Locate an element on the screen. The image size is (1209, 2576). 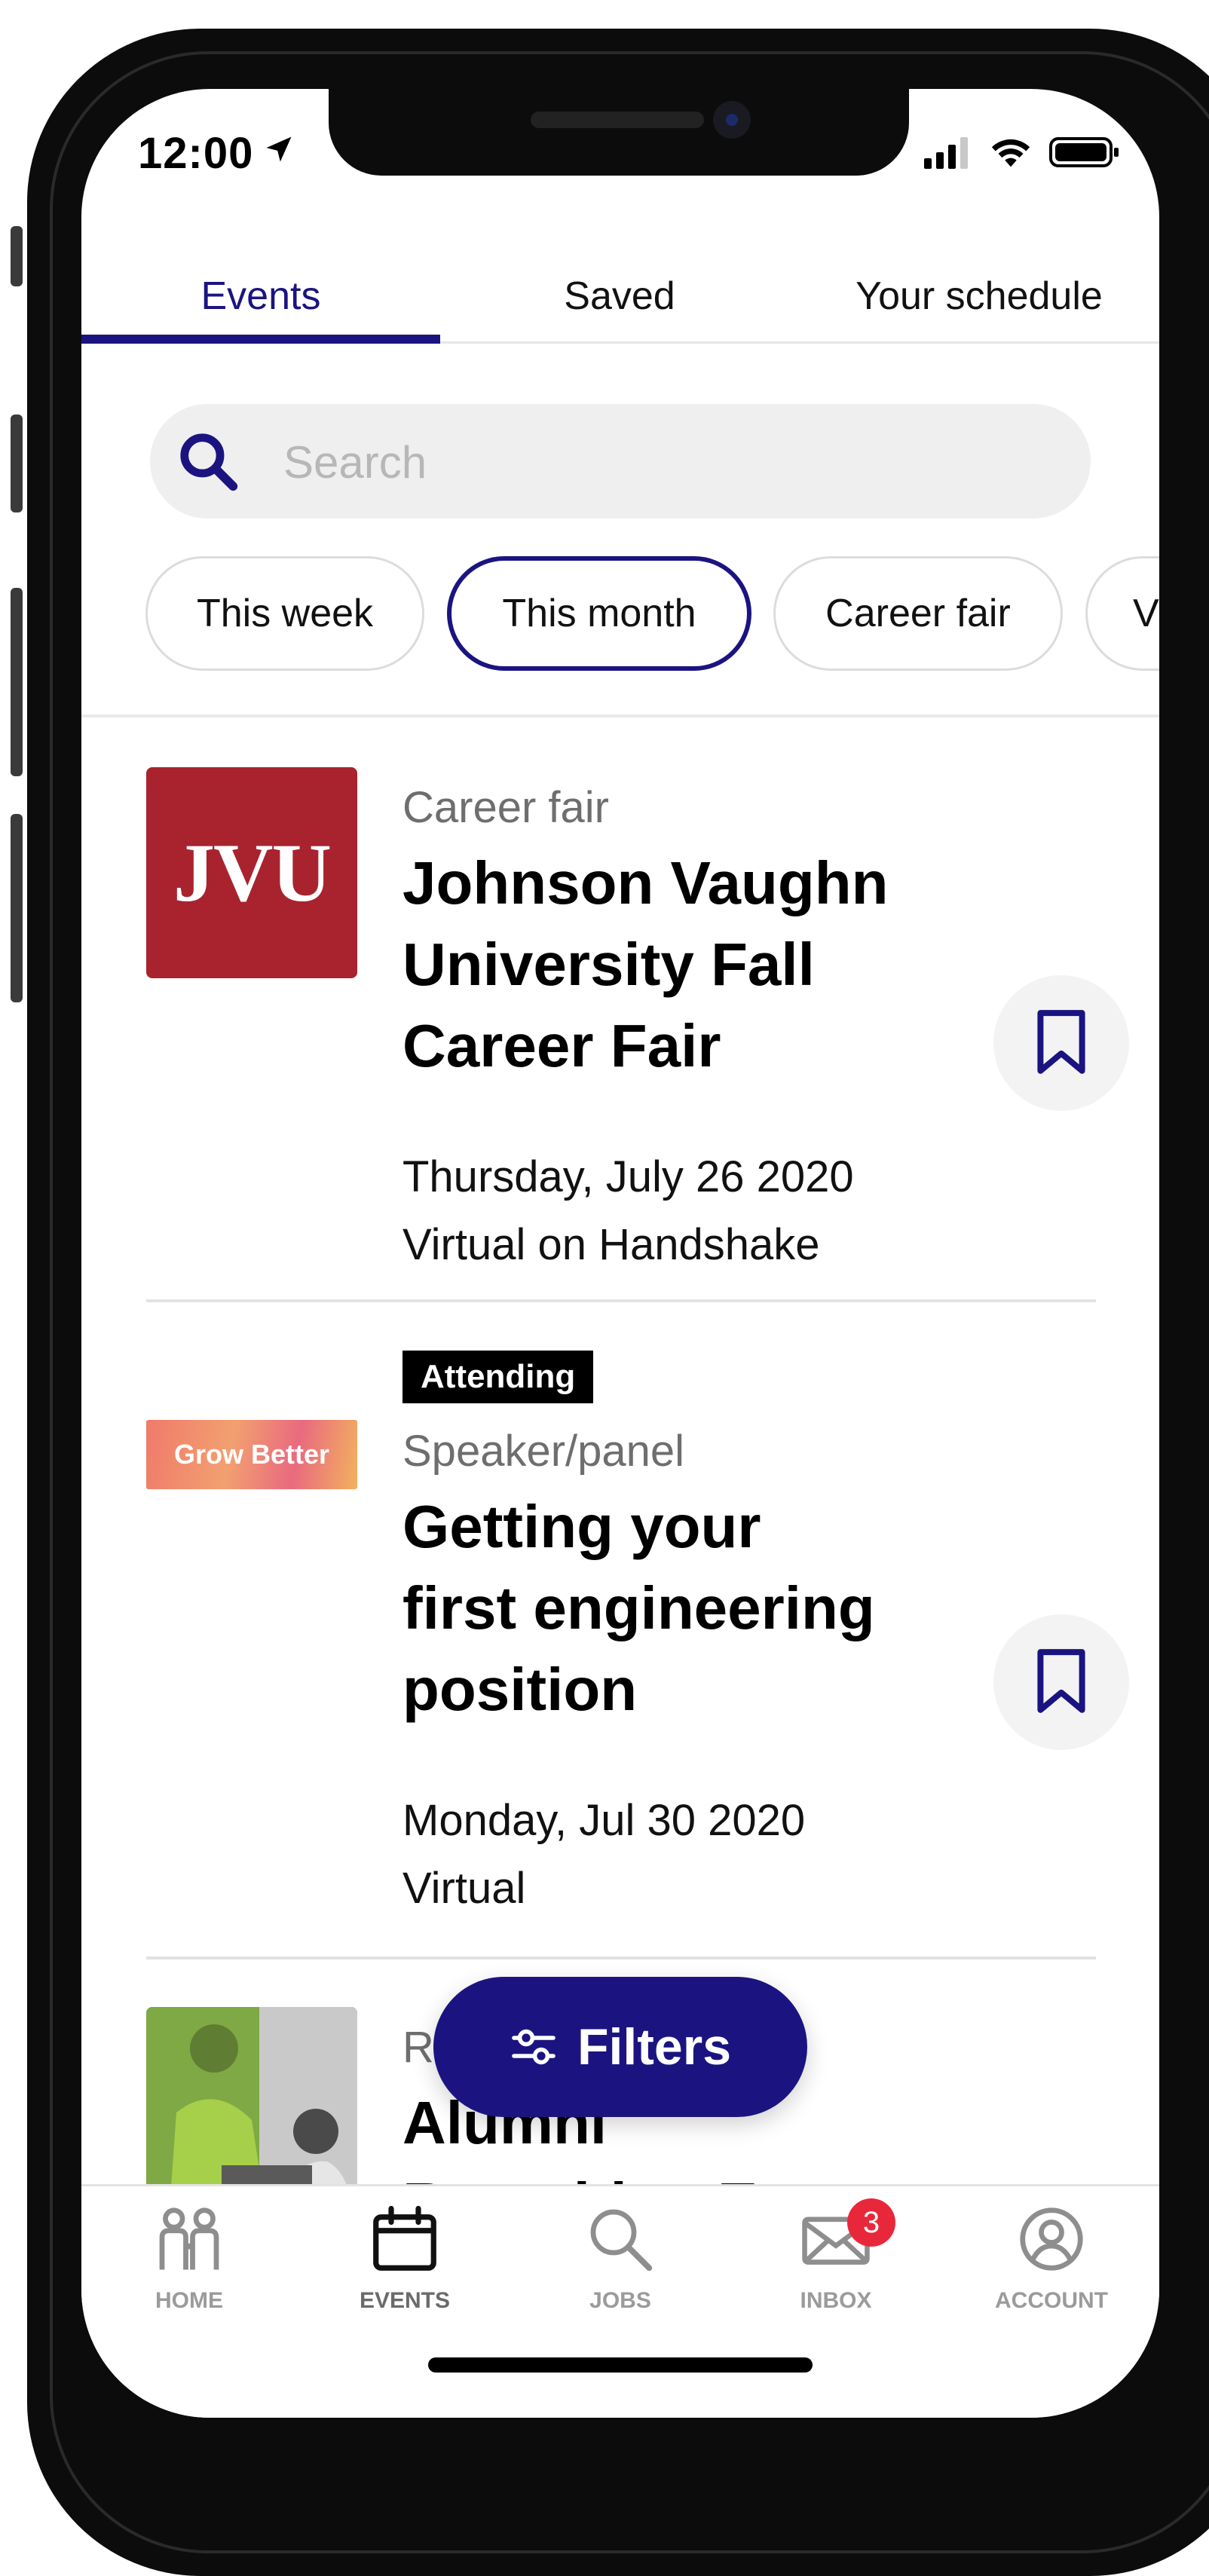
home-indicator is located at coordinates (621, 2365).